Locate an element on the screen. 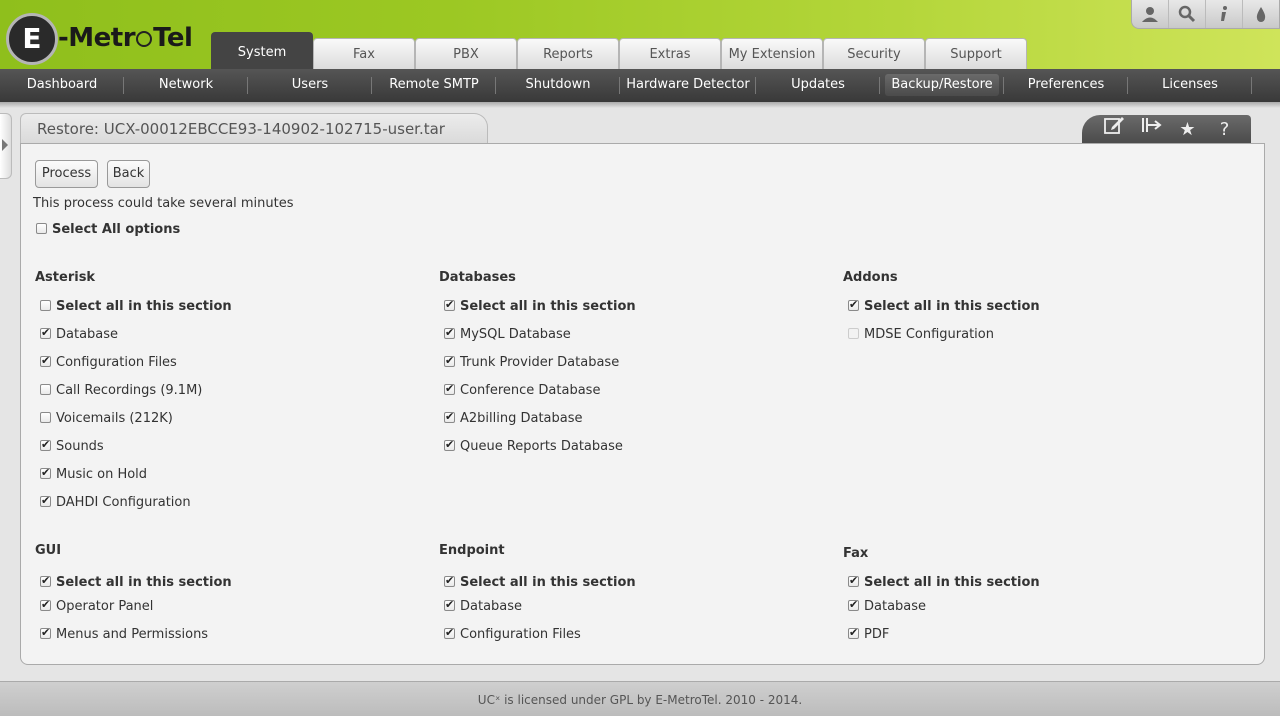 The width and height of the screenshot is (1280, 716). gui-select-all-checkbox is located at coordinates (45, 581).